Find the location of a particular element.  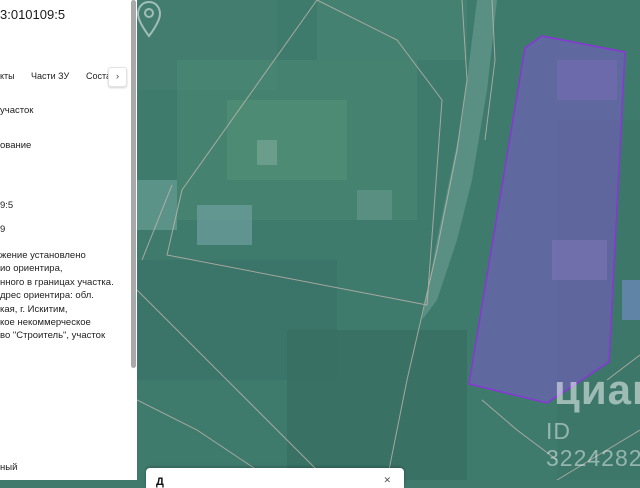

address-line: ио ориентира, is located at coordinates (31, 269).